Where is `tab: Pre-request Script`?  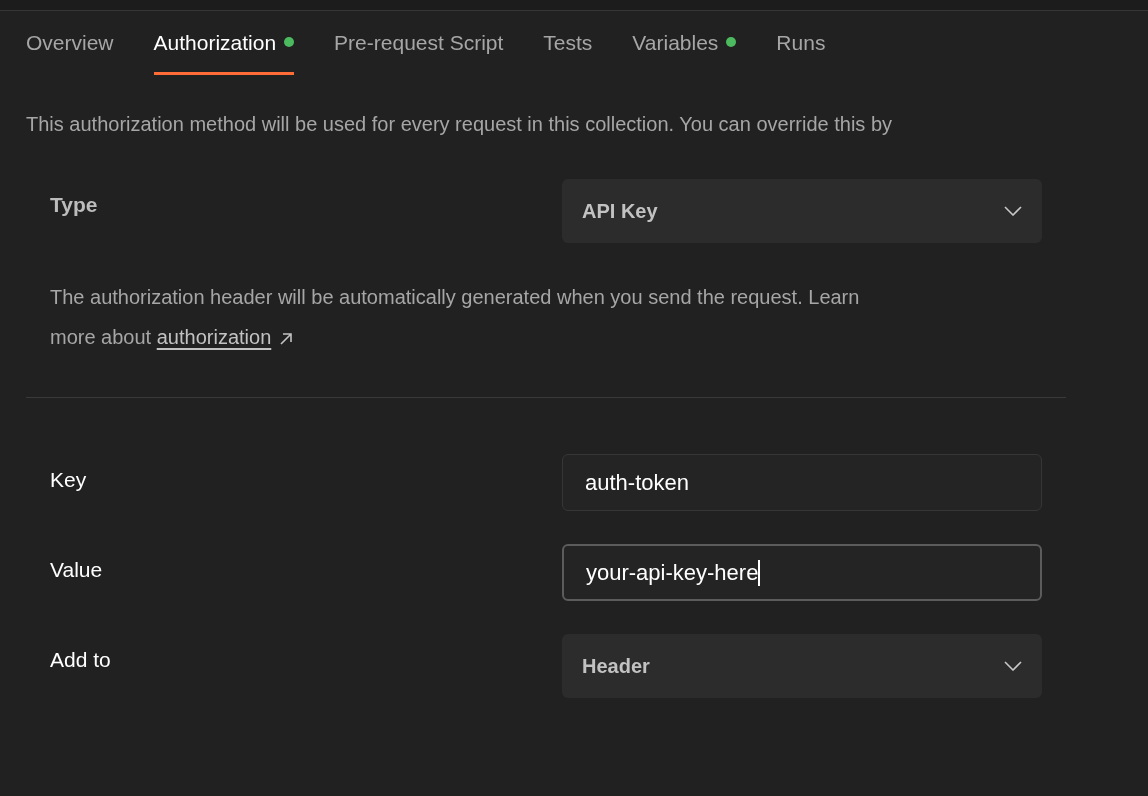
tab: Pre-request Script is located at coordinates (419, 50).